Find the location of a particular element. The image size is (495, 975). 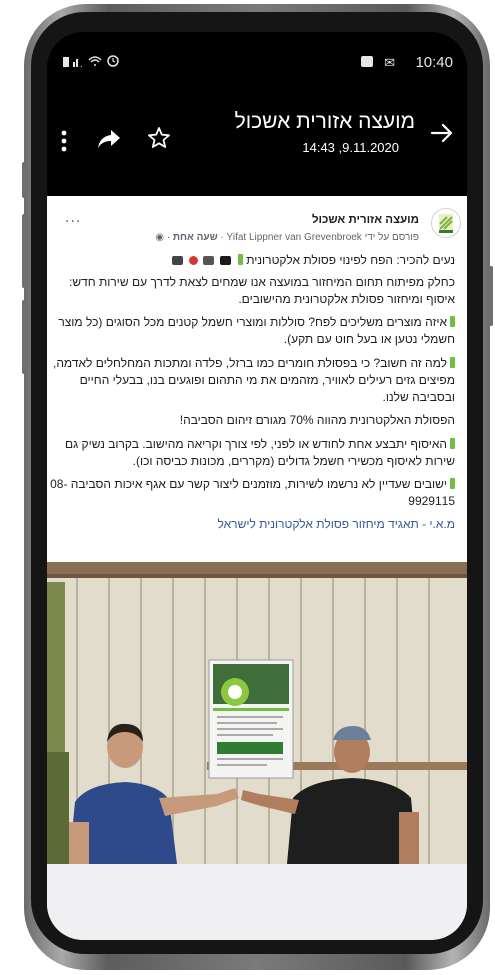

post-line-1: נעים להכיר: הפח לפינוי פסולת אלקטרונית is located at coordinates (252, 260).